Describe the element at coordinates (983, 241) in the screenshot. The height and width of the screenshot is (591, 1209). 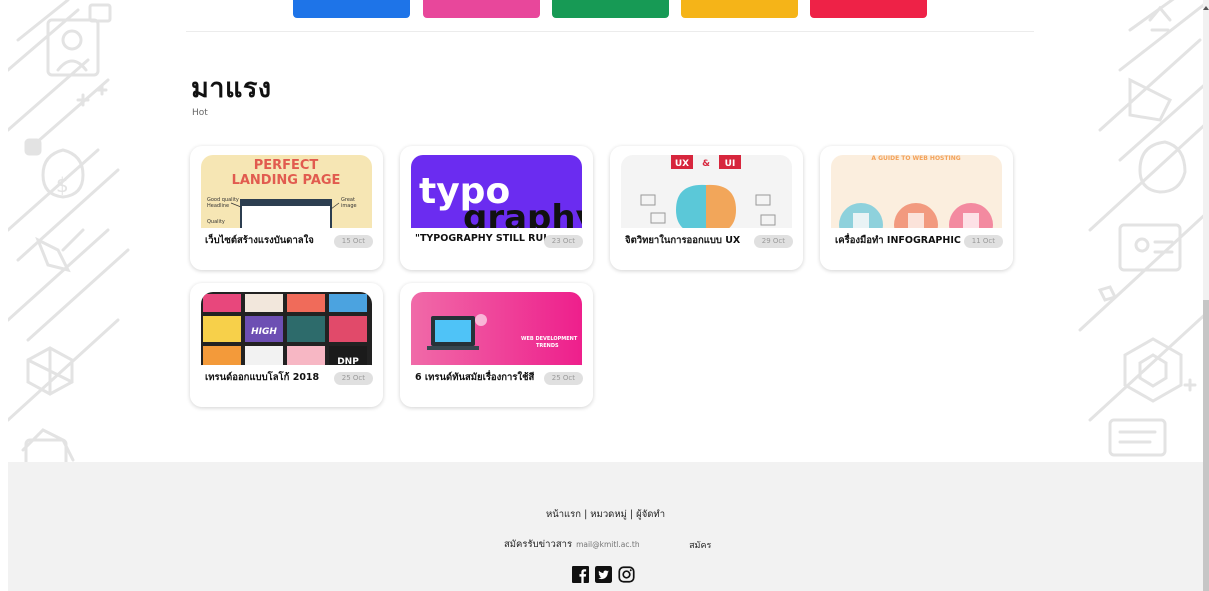
I see `card-date-badge: 11 Oct` at that location.